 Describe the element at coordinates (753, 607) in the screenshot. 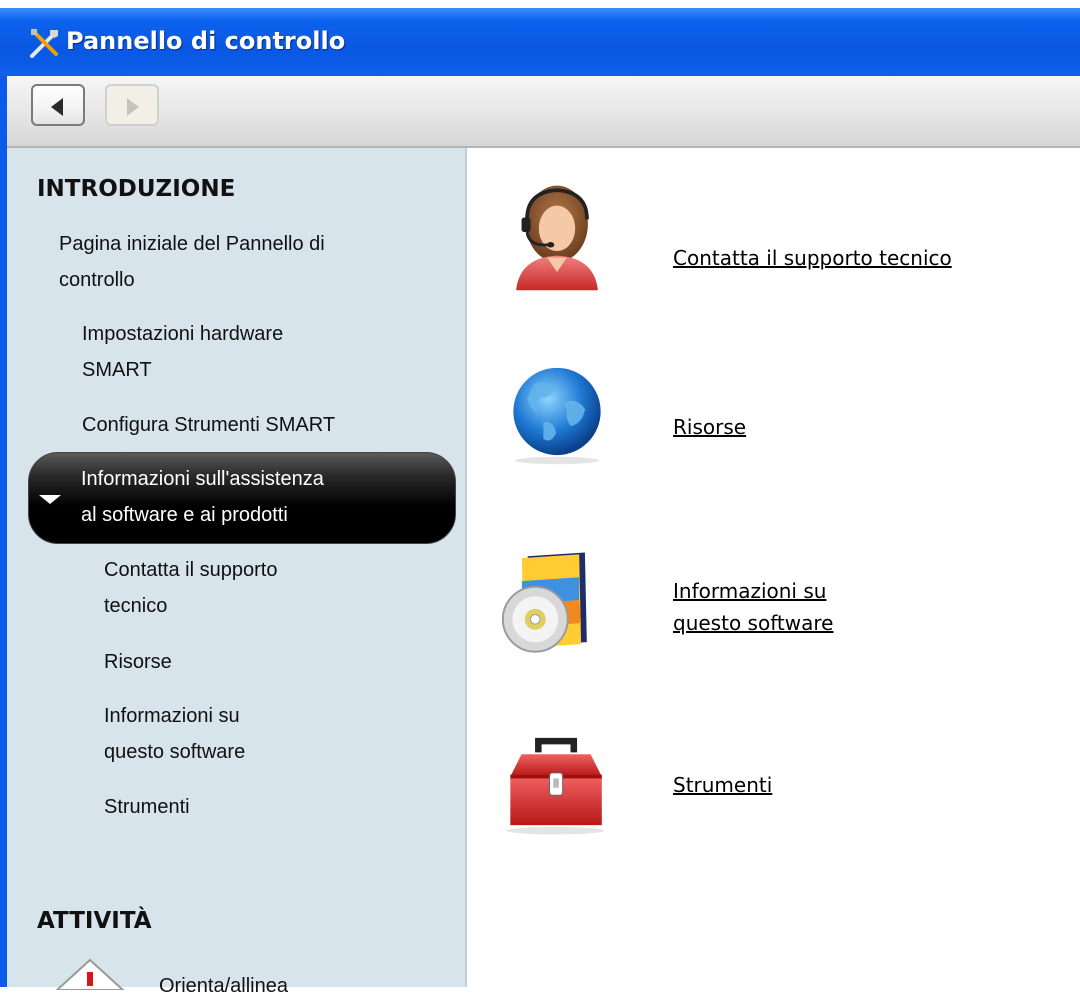

I see `about-software-link: Informazioni su questo software` at that location.